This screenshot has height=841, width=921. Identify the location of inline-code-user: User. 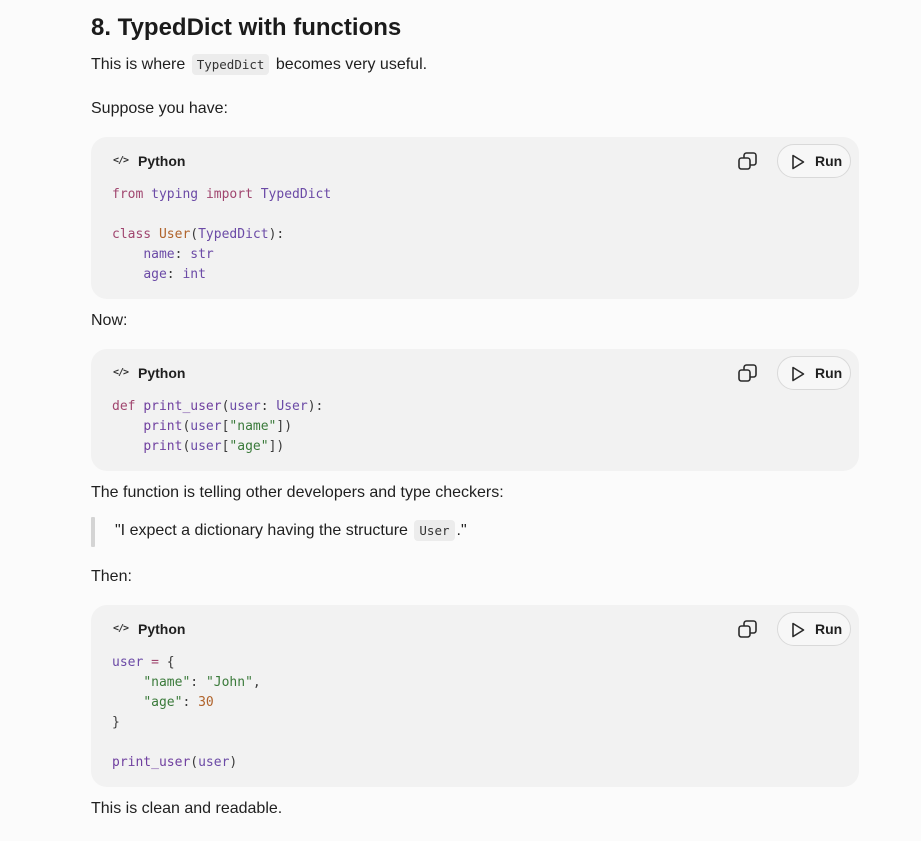
(434, 530).